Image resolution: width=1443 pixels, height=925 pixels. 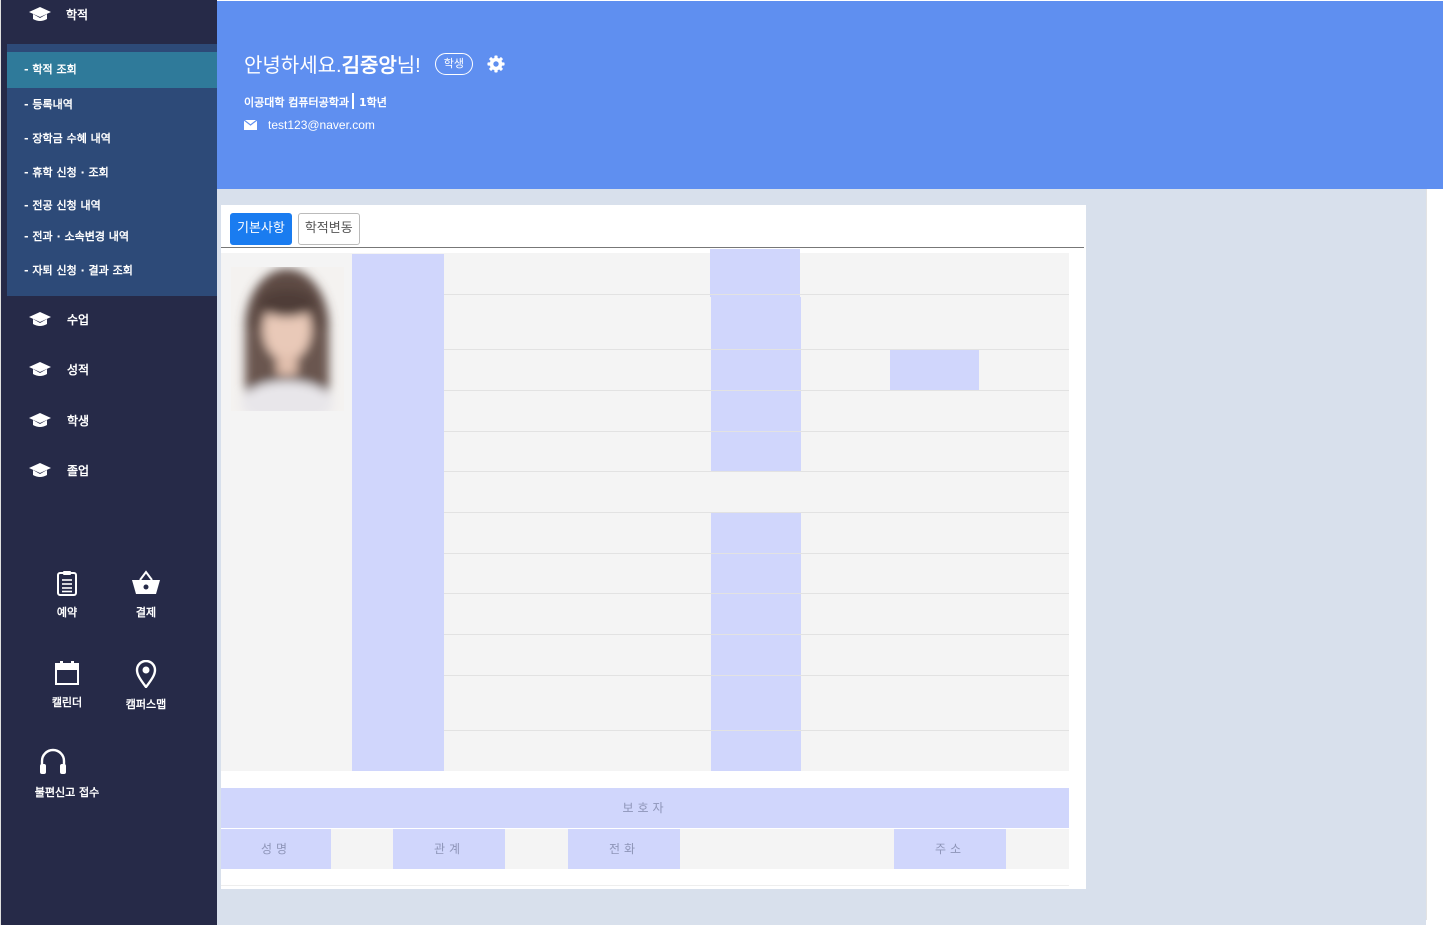 What do you see at coordinates (112, 271) in the screenshot?
I see `submenu-item-withdrawal: - 자퇴 신청 · 결과 조회` at bounding box center [112, 271].